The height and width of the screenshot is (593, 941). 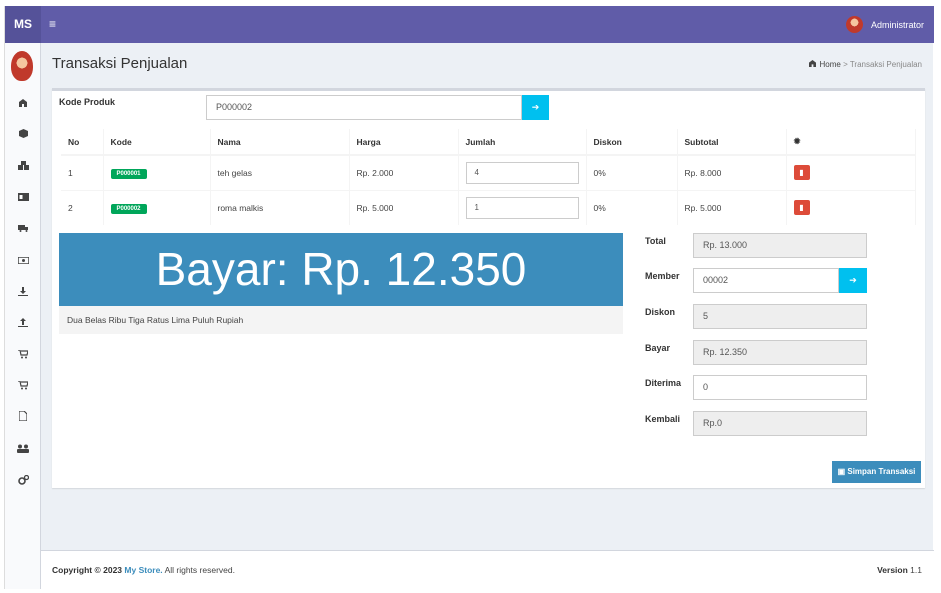 I want to click on cell-subtotal: Rp. 5.000, so click(x=732, y=207).